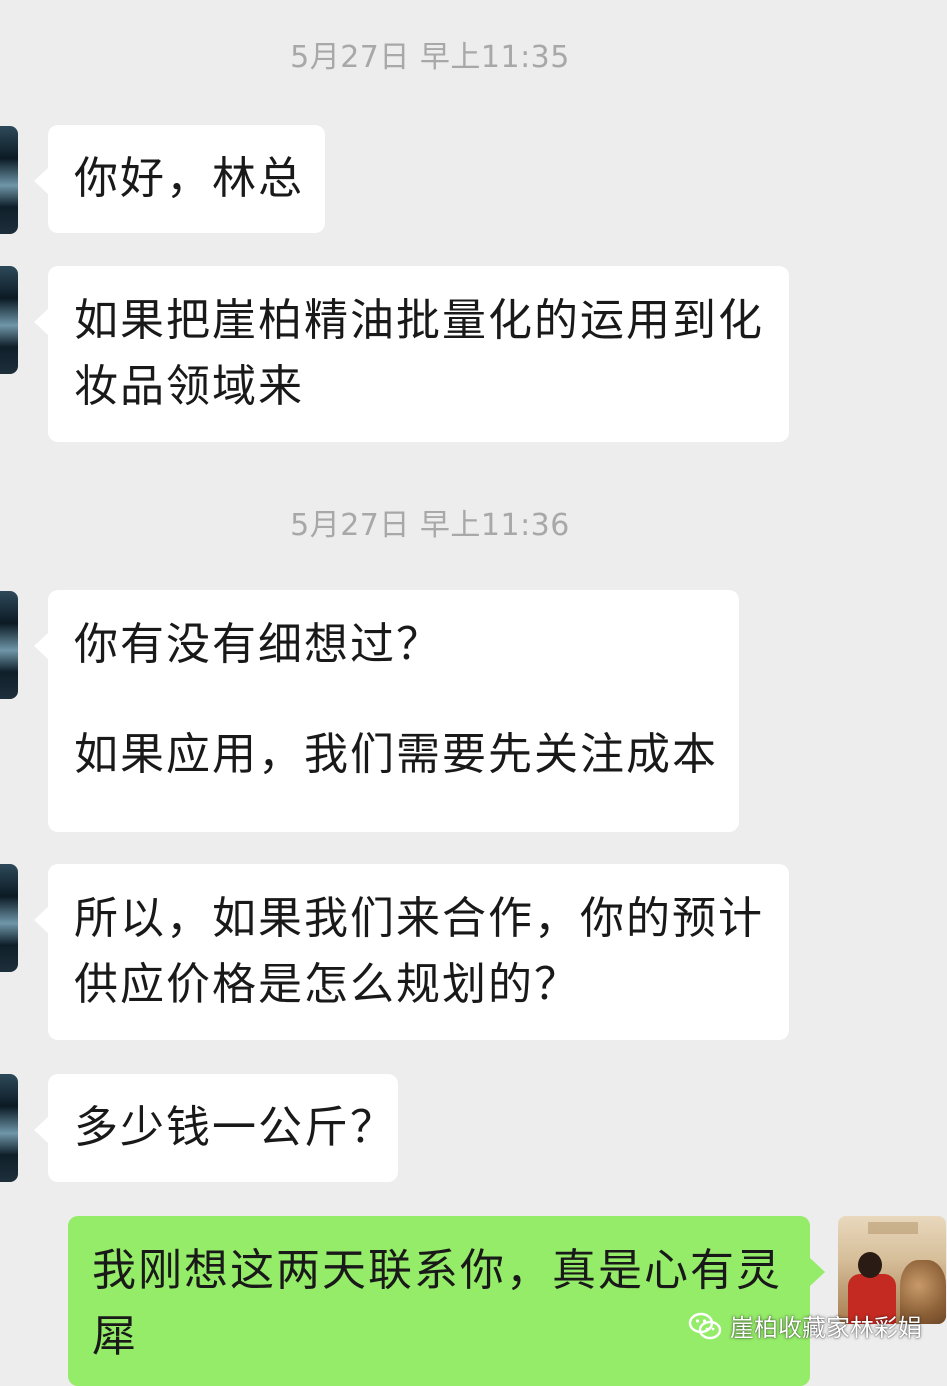  I want to click on avatar-figure-head, so click(870, 1265).